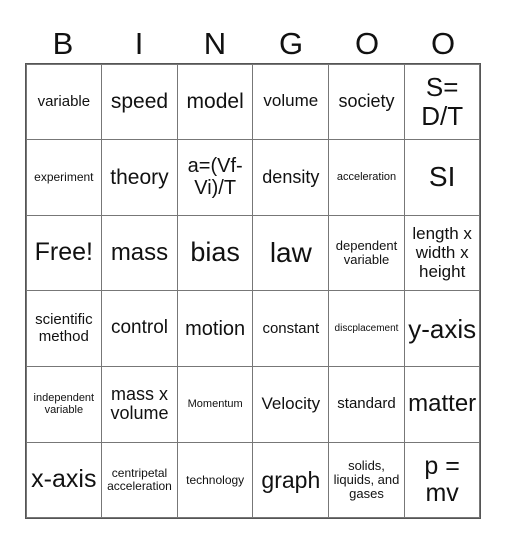 The image size is (506, 544). Describe the element at coordinates (442, 253) in the screenshot. I see `bingo-cell: length x width x height` at that location.